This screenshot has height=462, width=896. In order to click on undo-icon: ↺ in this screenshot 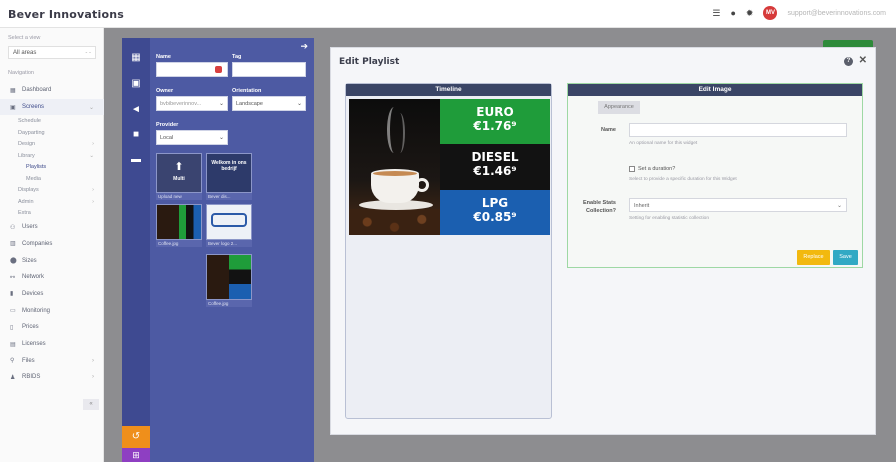, I will do `click(136, 437)`.